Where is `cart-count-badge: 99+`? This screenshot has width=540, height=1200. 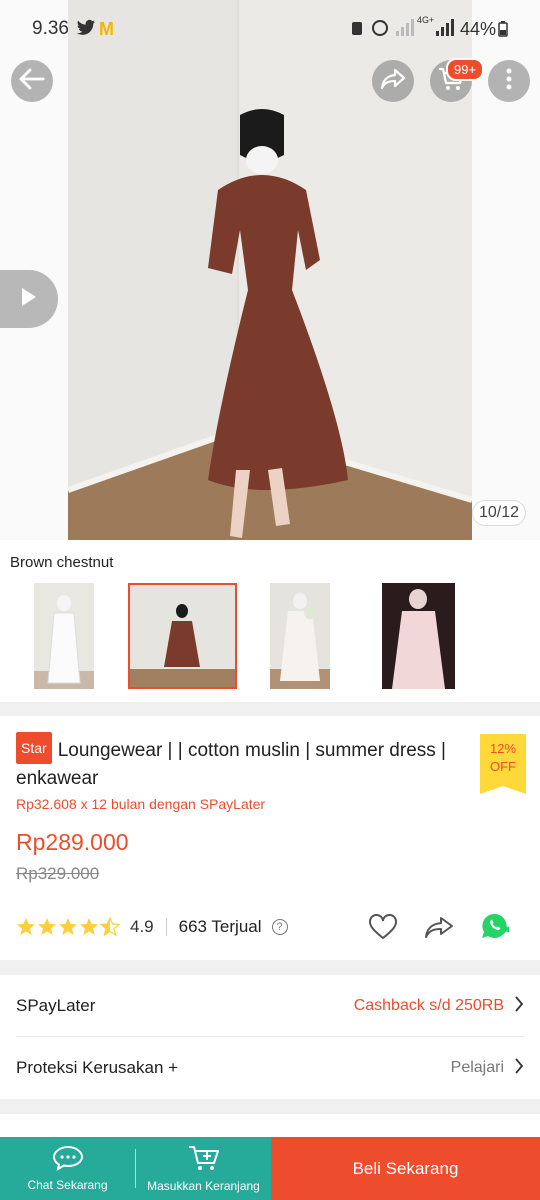
cart-count-badge: 99+ is located at coordinates (465, 69).